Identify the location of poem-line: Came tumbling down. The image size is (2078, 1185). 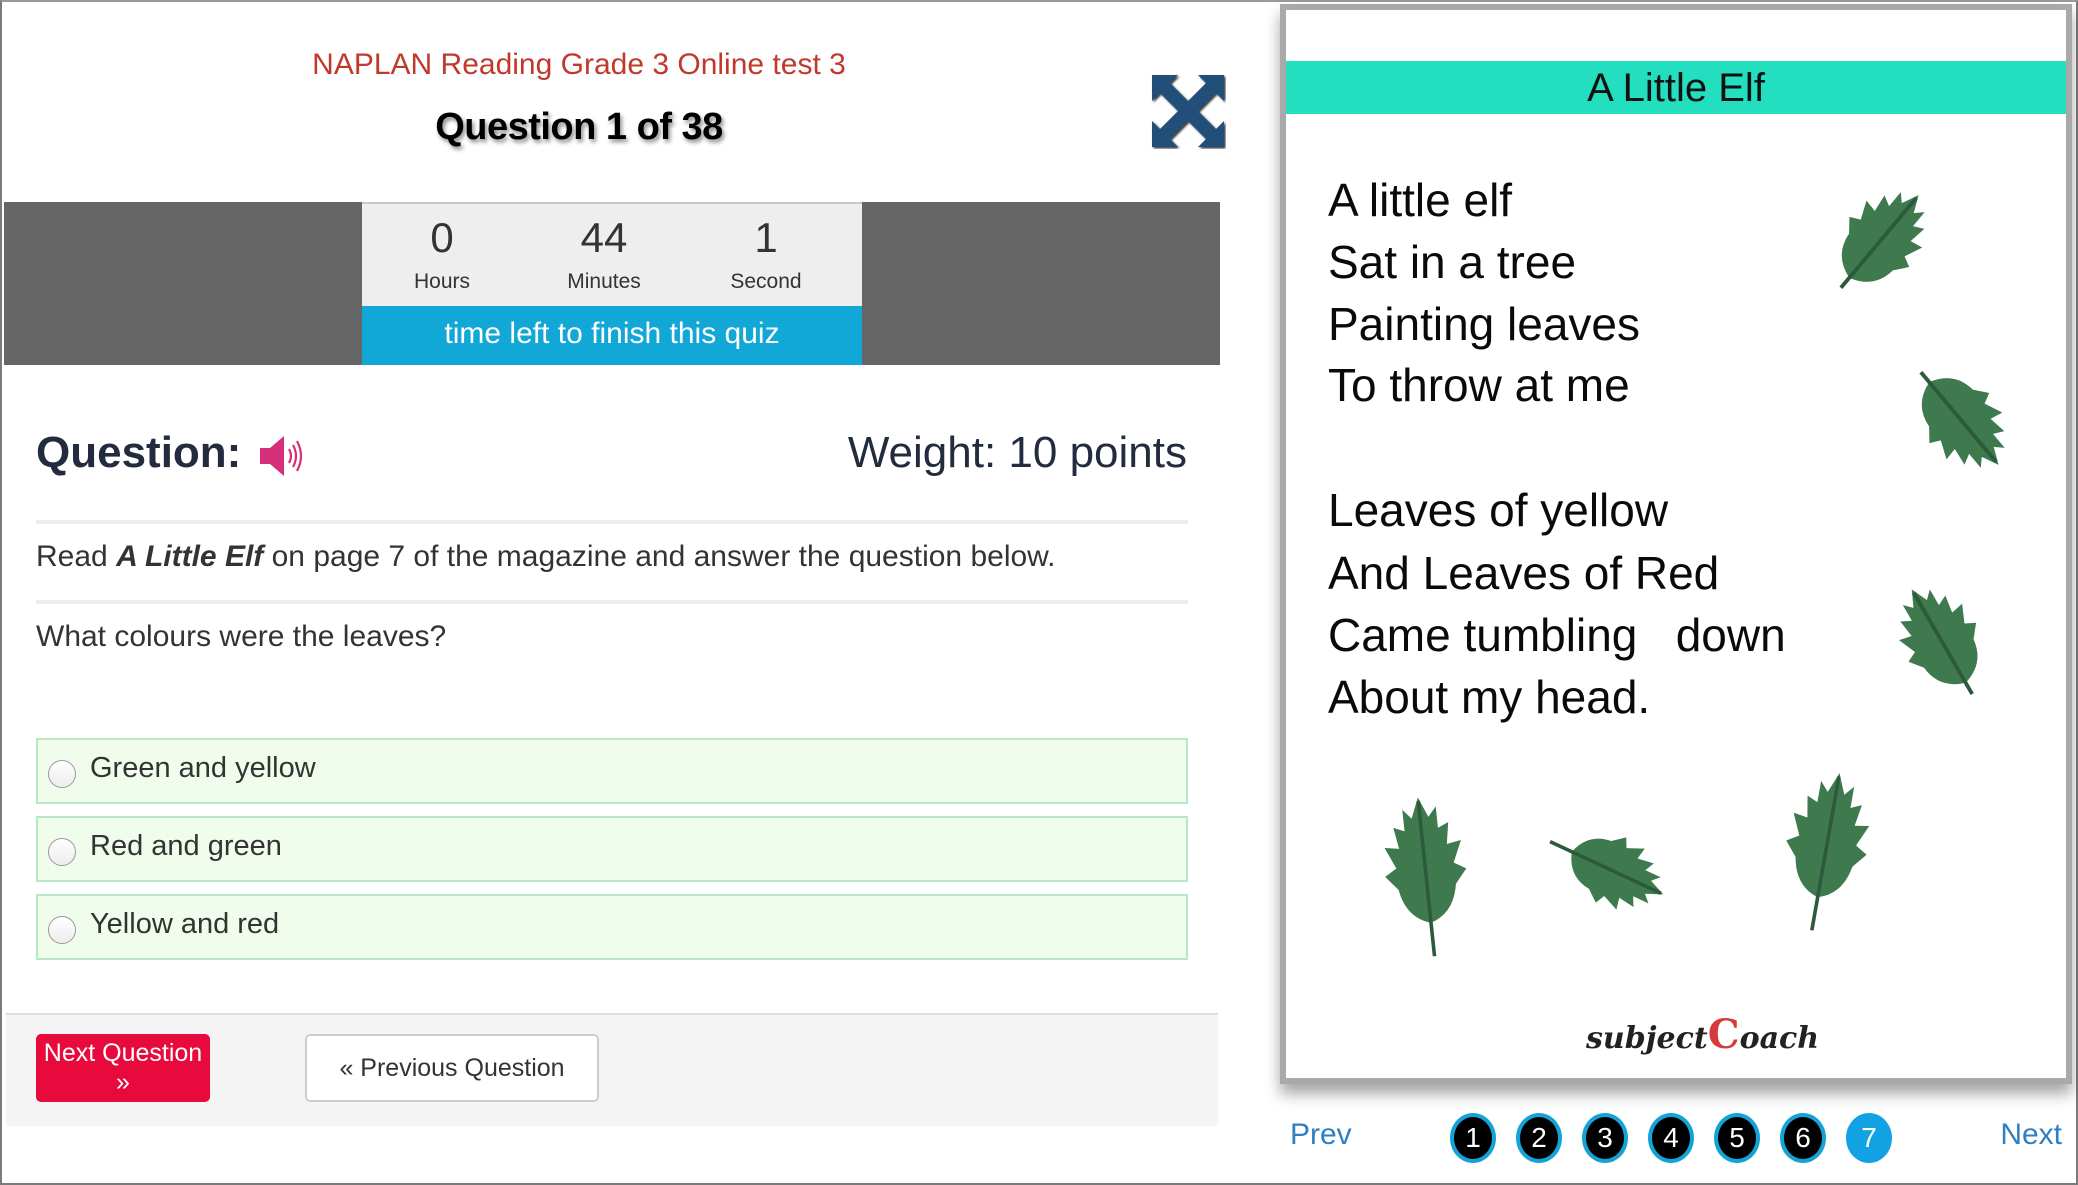
(1557, 635).